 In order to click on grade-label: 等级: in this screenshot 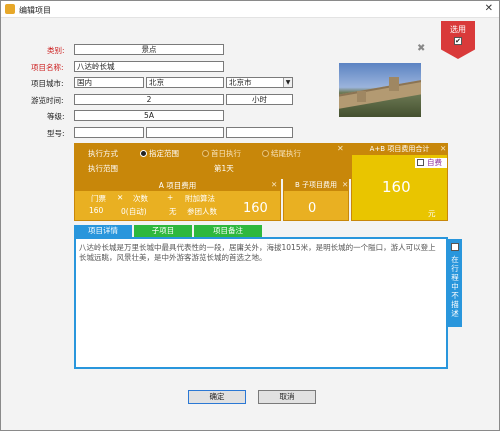, I will do `click(56, 116)`.